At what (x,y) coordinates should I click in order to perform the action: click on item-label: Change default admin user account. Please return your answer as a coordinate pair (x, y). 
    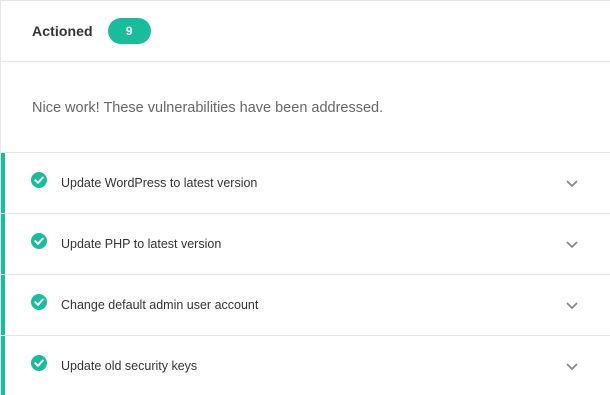
    Looking at the image, I should click on (160, 305).